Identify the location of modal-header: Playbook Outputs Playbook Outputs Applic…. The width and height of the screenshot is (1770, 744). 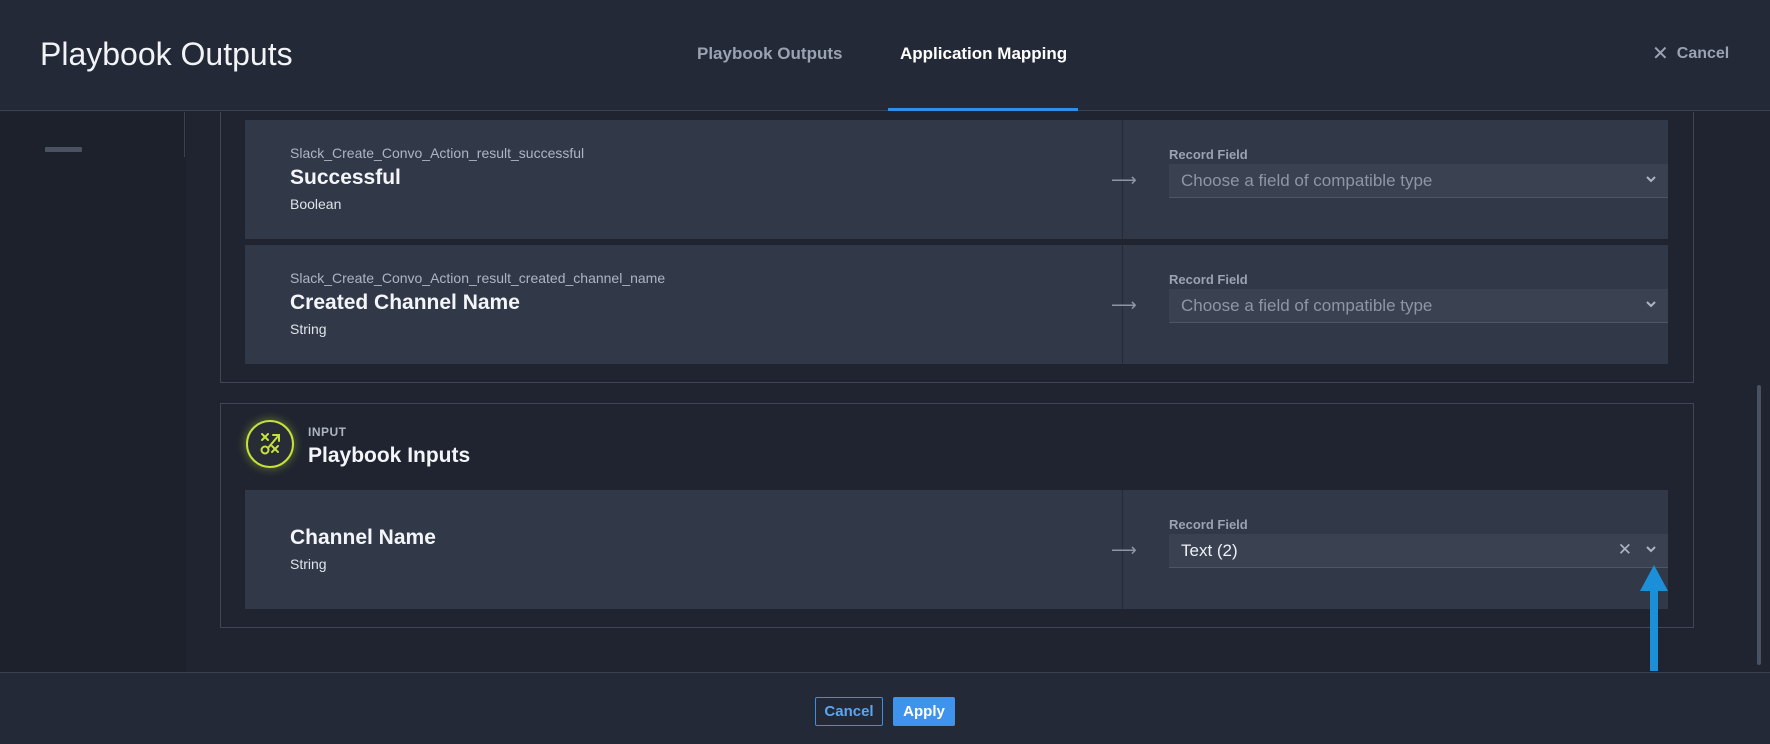
(885, 55).